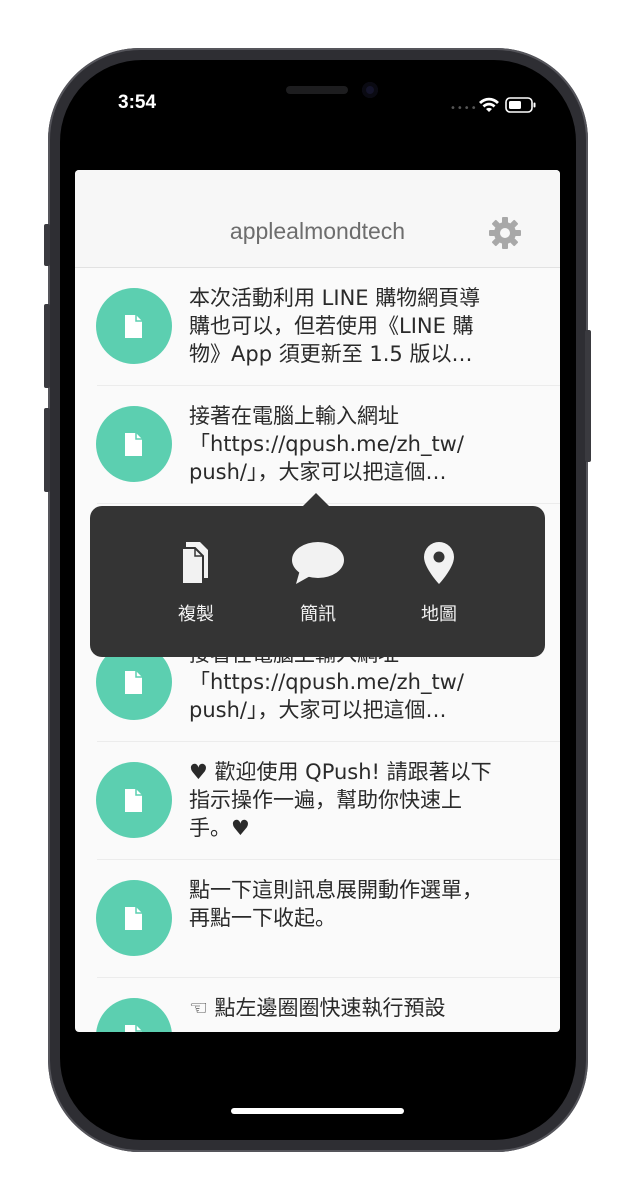 This screenshot has height=1200, width=635. I want to click on volume-up-button, so click(47, 346).